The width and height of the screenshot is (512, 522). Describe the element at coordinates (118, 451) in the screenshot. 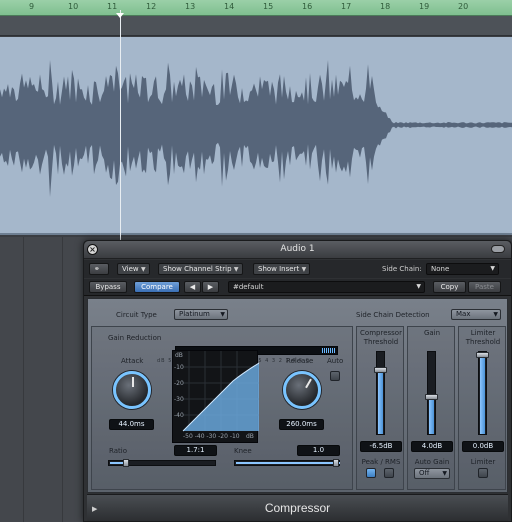

I see `ratio-label: Ratio` at that location.